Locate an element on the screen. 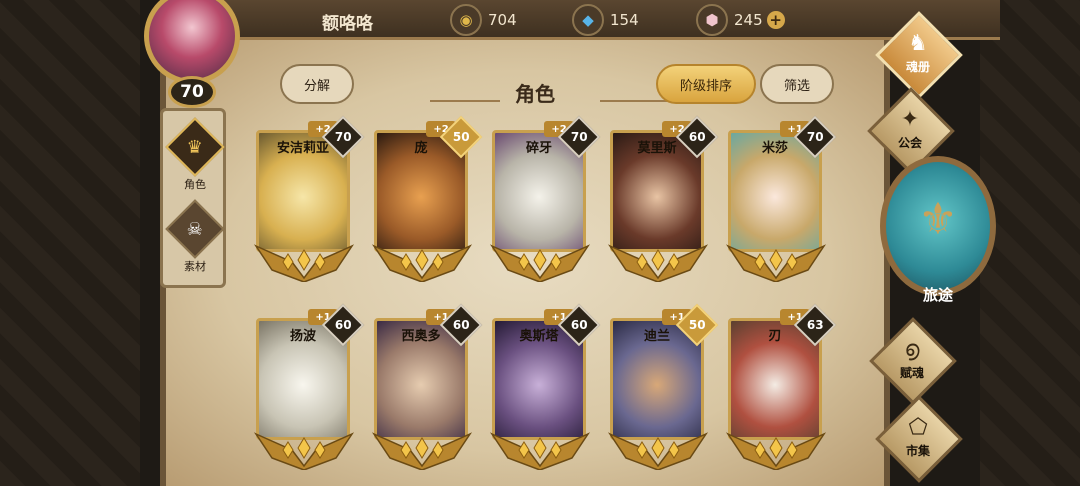 This screenshot has width=1080, height=486. nav-soul-book: ♞ 魂册 is located at coordinates (918, 55).